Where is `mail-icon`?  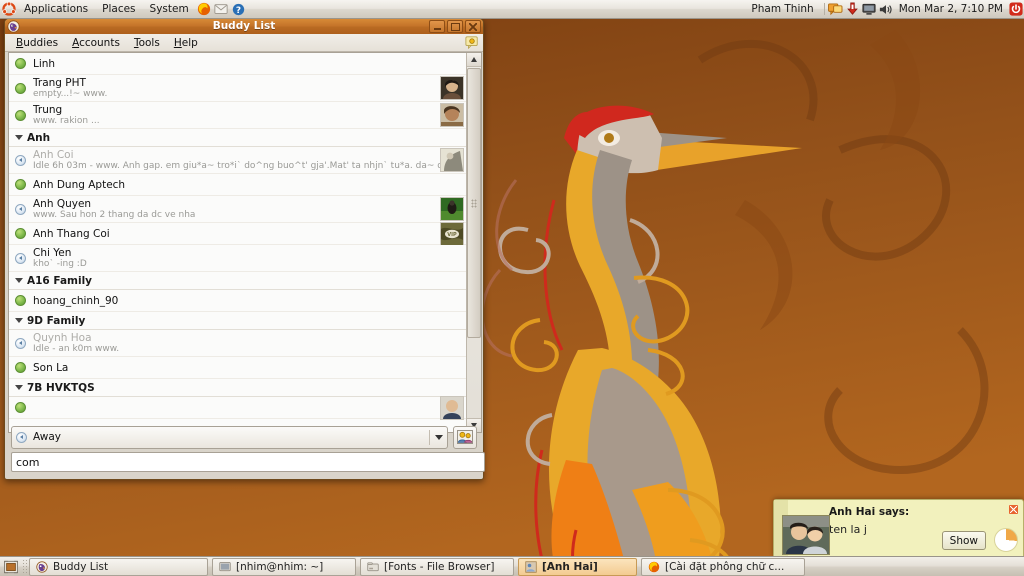 mail-icon is located at coordinates (221, 9).